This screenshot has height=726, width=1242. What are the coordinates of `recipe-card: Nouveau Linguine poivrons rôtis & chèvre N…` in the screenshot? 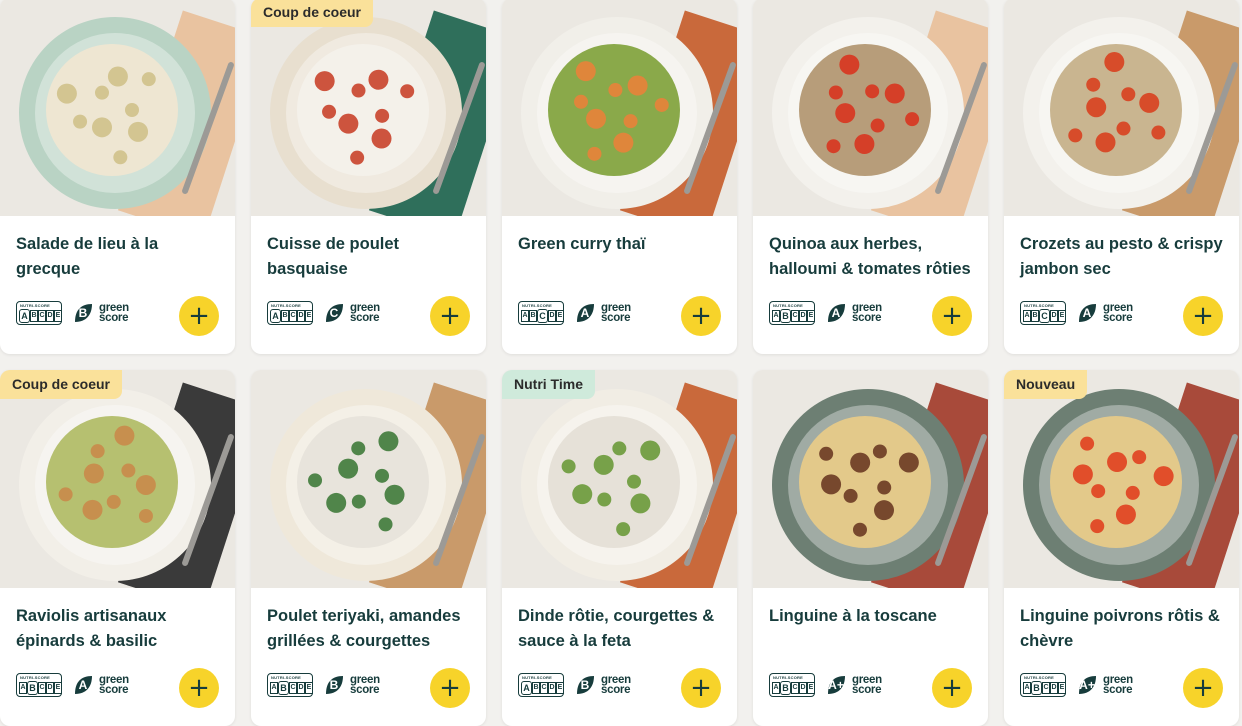 It's located at (1121, 548).